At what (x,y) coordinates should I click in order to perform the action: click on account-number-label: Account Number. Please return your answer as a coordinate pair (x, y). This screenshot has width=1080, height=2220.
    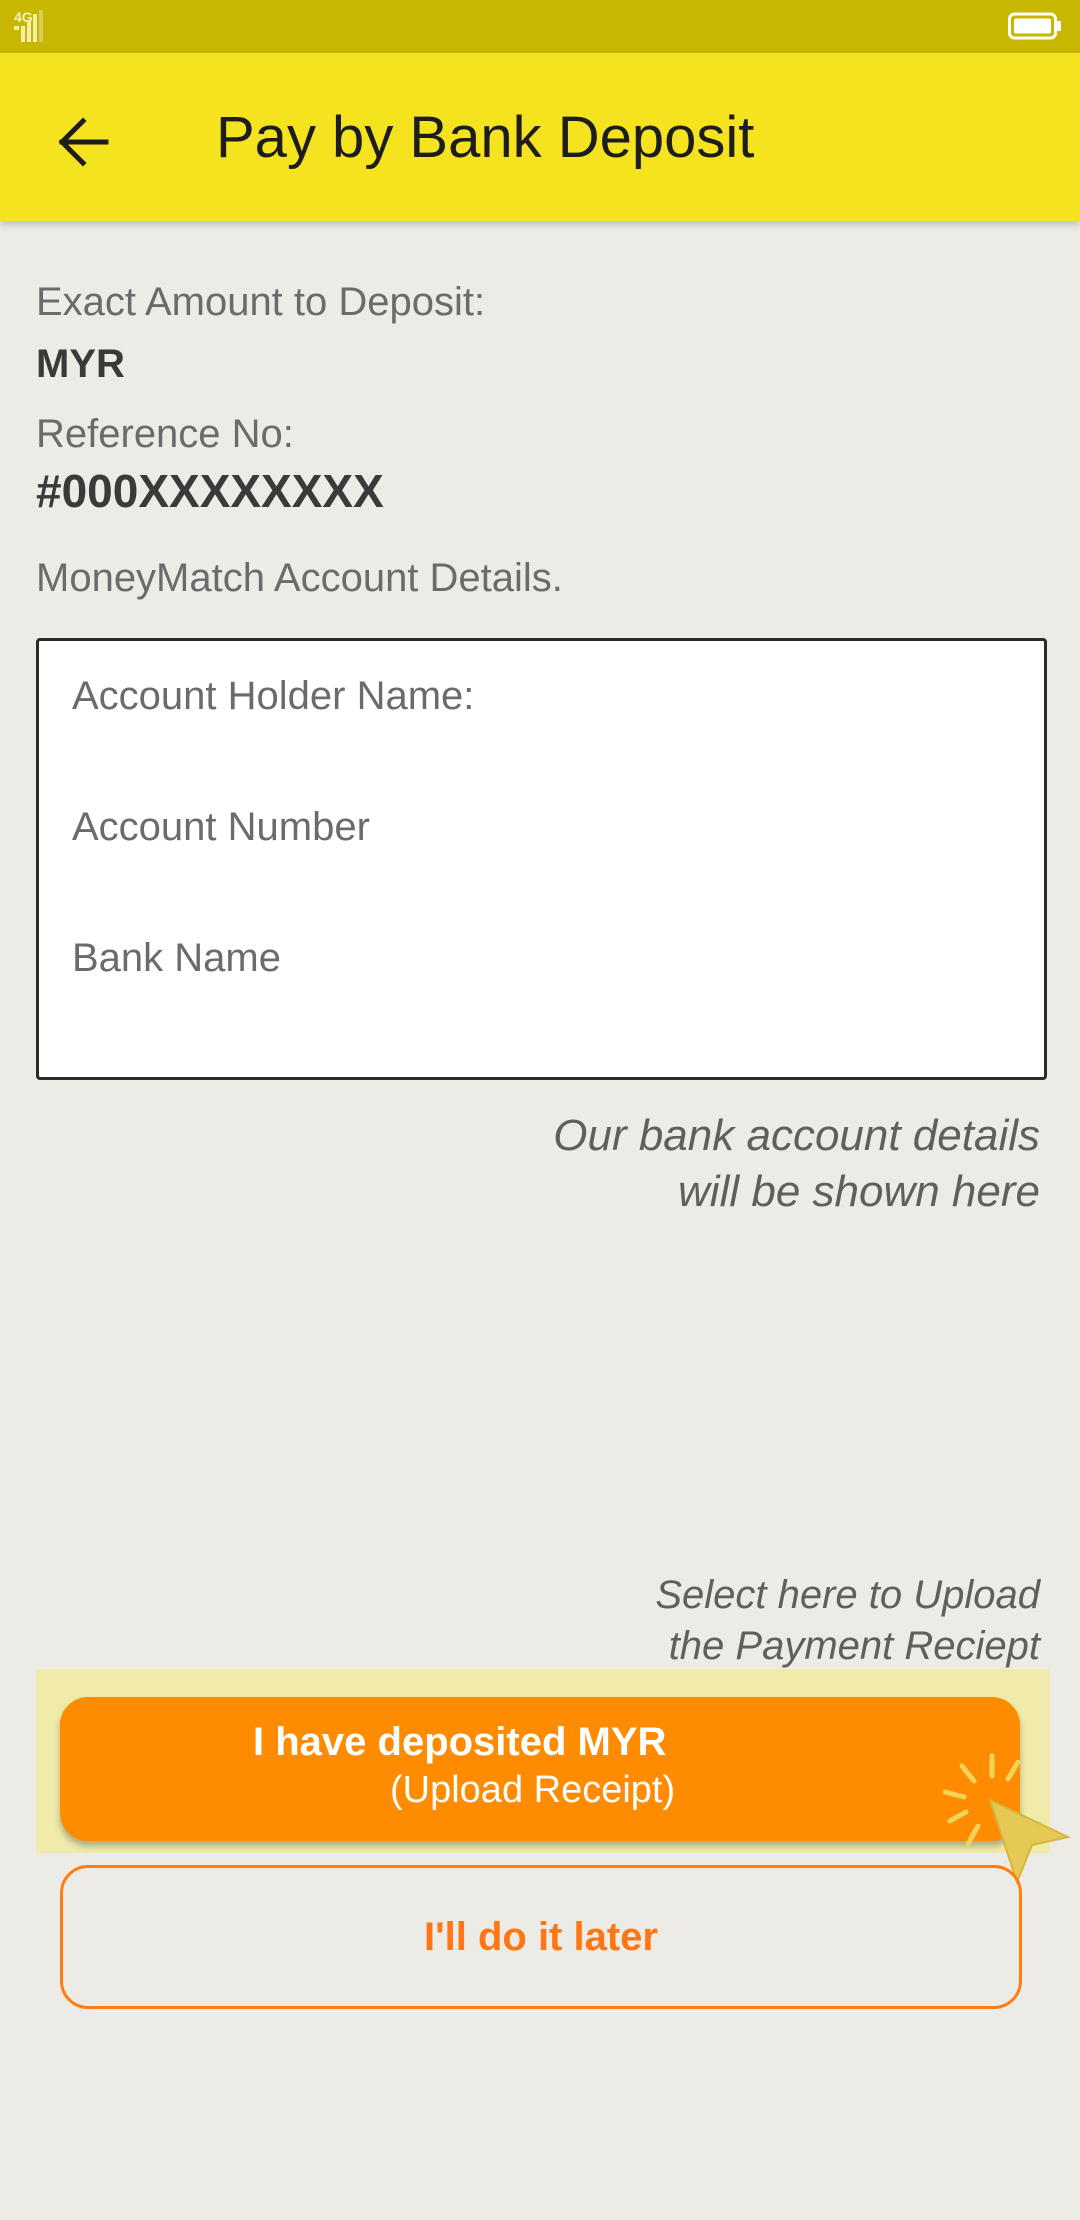
    Looking at the image, I should click on (221, 827).